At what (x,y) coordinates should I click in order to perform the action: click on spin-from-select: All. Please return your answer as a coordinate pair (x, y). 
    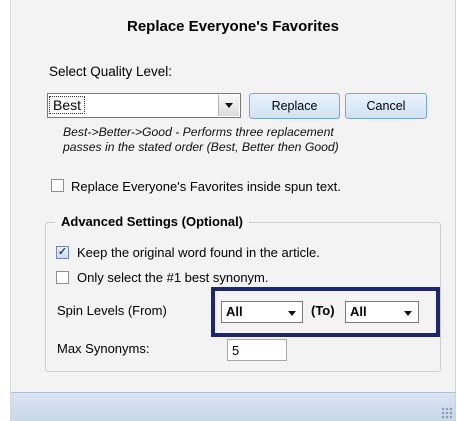
    Looking at the image, I should click on (262, 312).